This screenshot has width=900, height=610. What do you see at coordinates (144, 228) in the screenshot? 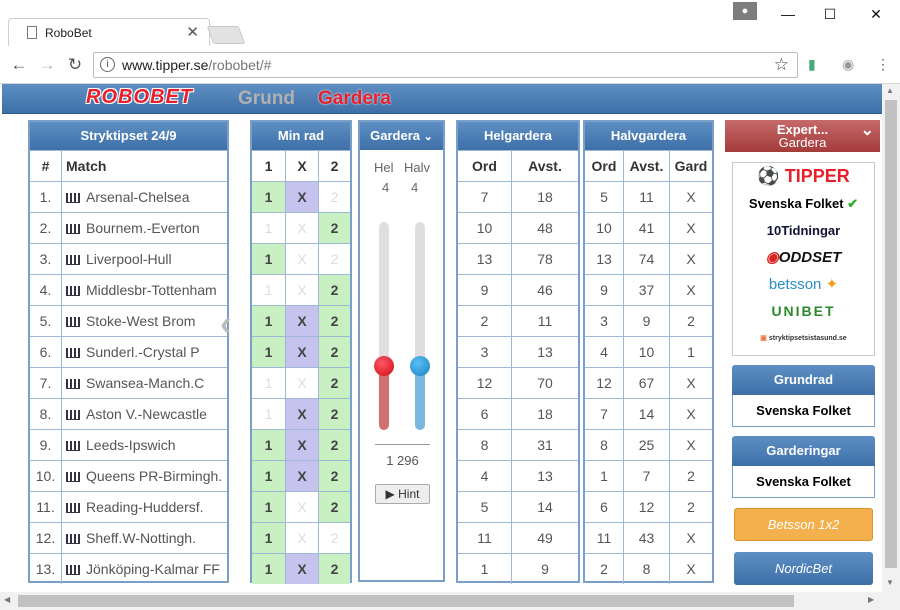
I see `match-cell: Bournem.-Everton` at bounding box center [144, 228].